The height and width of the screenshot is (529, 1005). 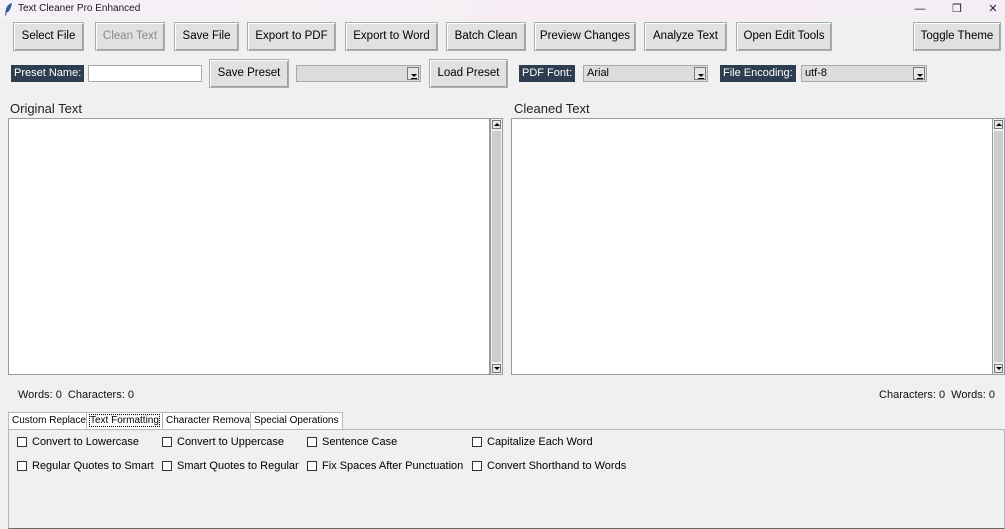 What do you see at coordinates (585, 36) in the screenshot?
I see `preview-changes-button: Preview Changes` at bounding box center [585, 36].